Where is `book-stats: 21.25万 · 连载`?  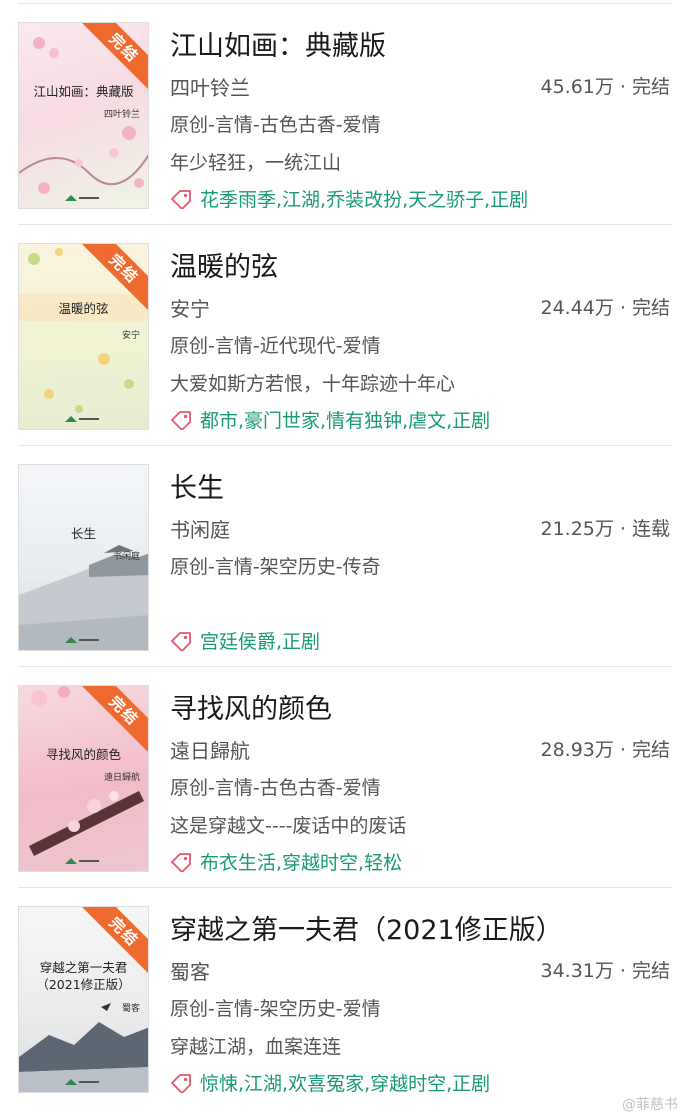 book-stats: 21.25万 · 连载 is located at coordinates (605, 529).